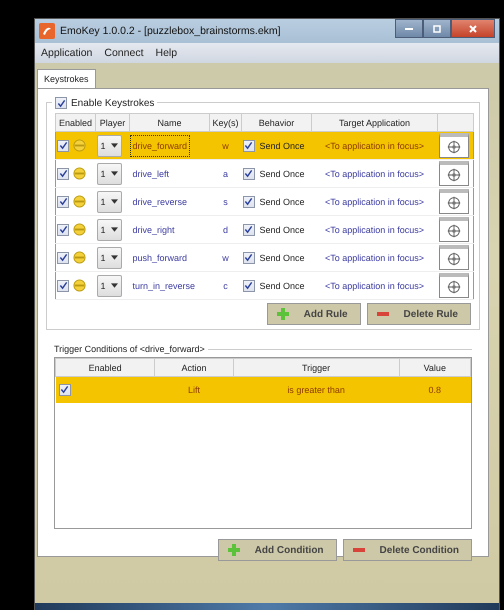  Describe the element at coordinates (124, 53) in the screenshot. I see `menu-item: Connect` at that location.